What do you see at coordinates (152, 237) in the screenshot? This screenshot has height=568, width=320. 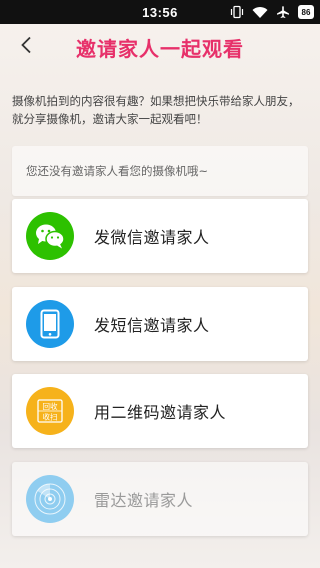 I see `invite-wechat-label: 发微信邀请家人` at bounding box center [152, 237].